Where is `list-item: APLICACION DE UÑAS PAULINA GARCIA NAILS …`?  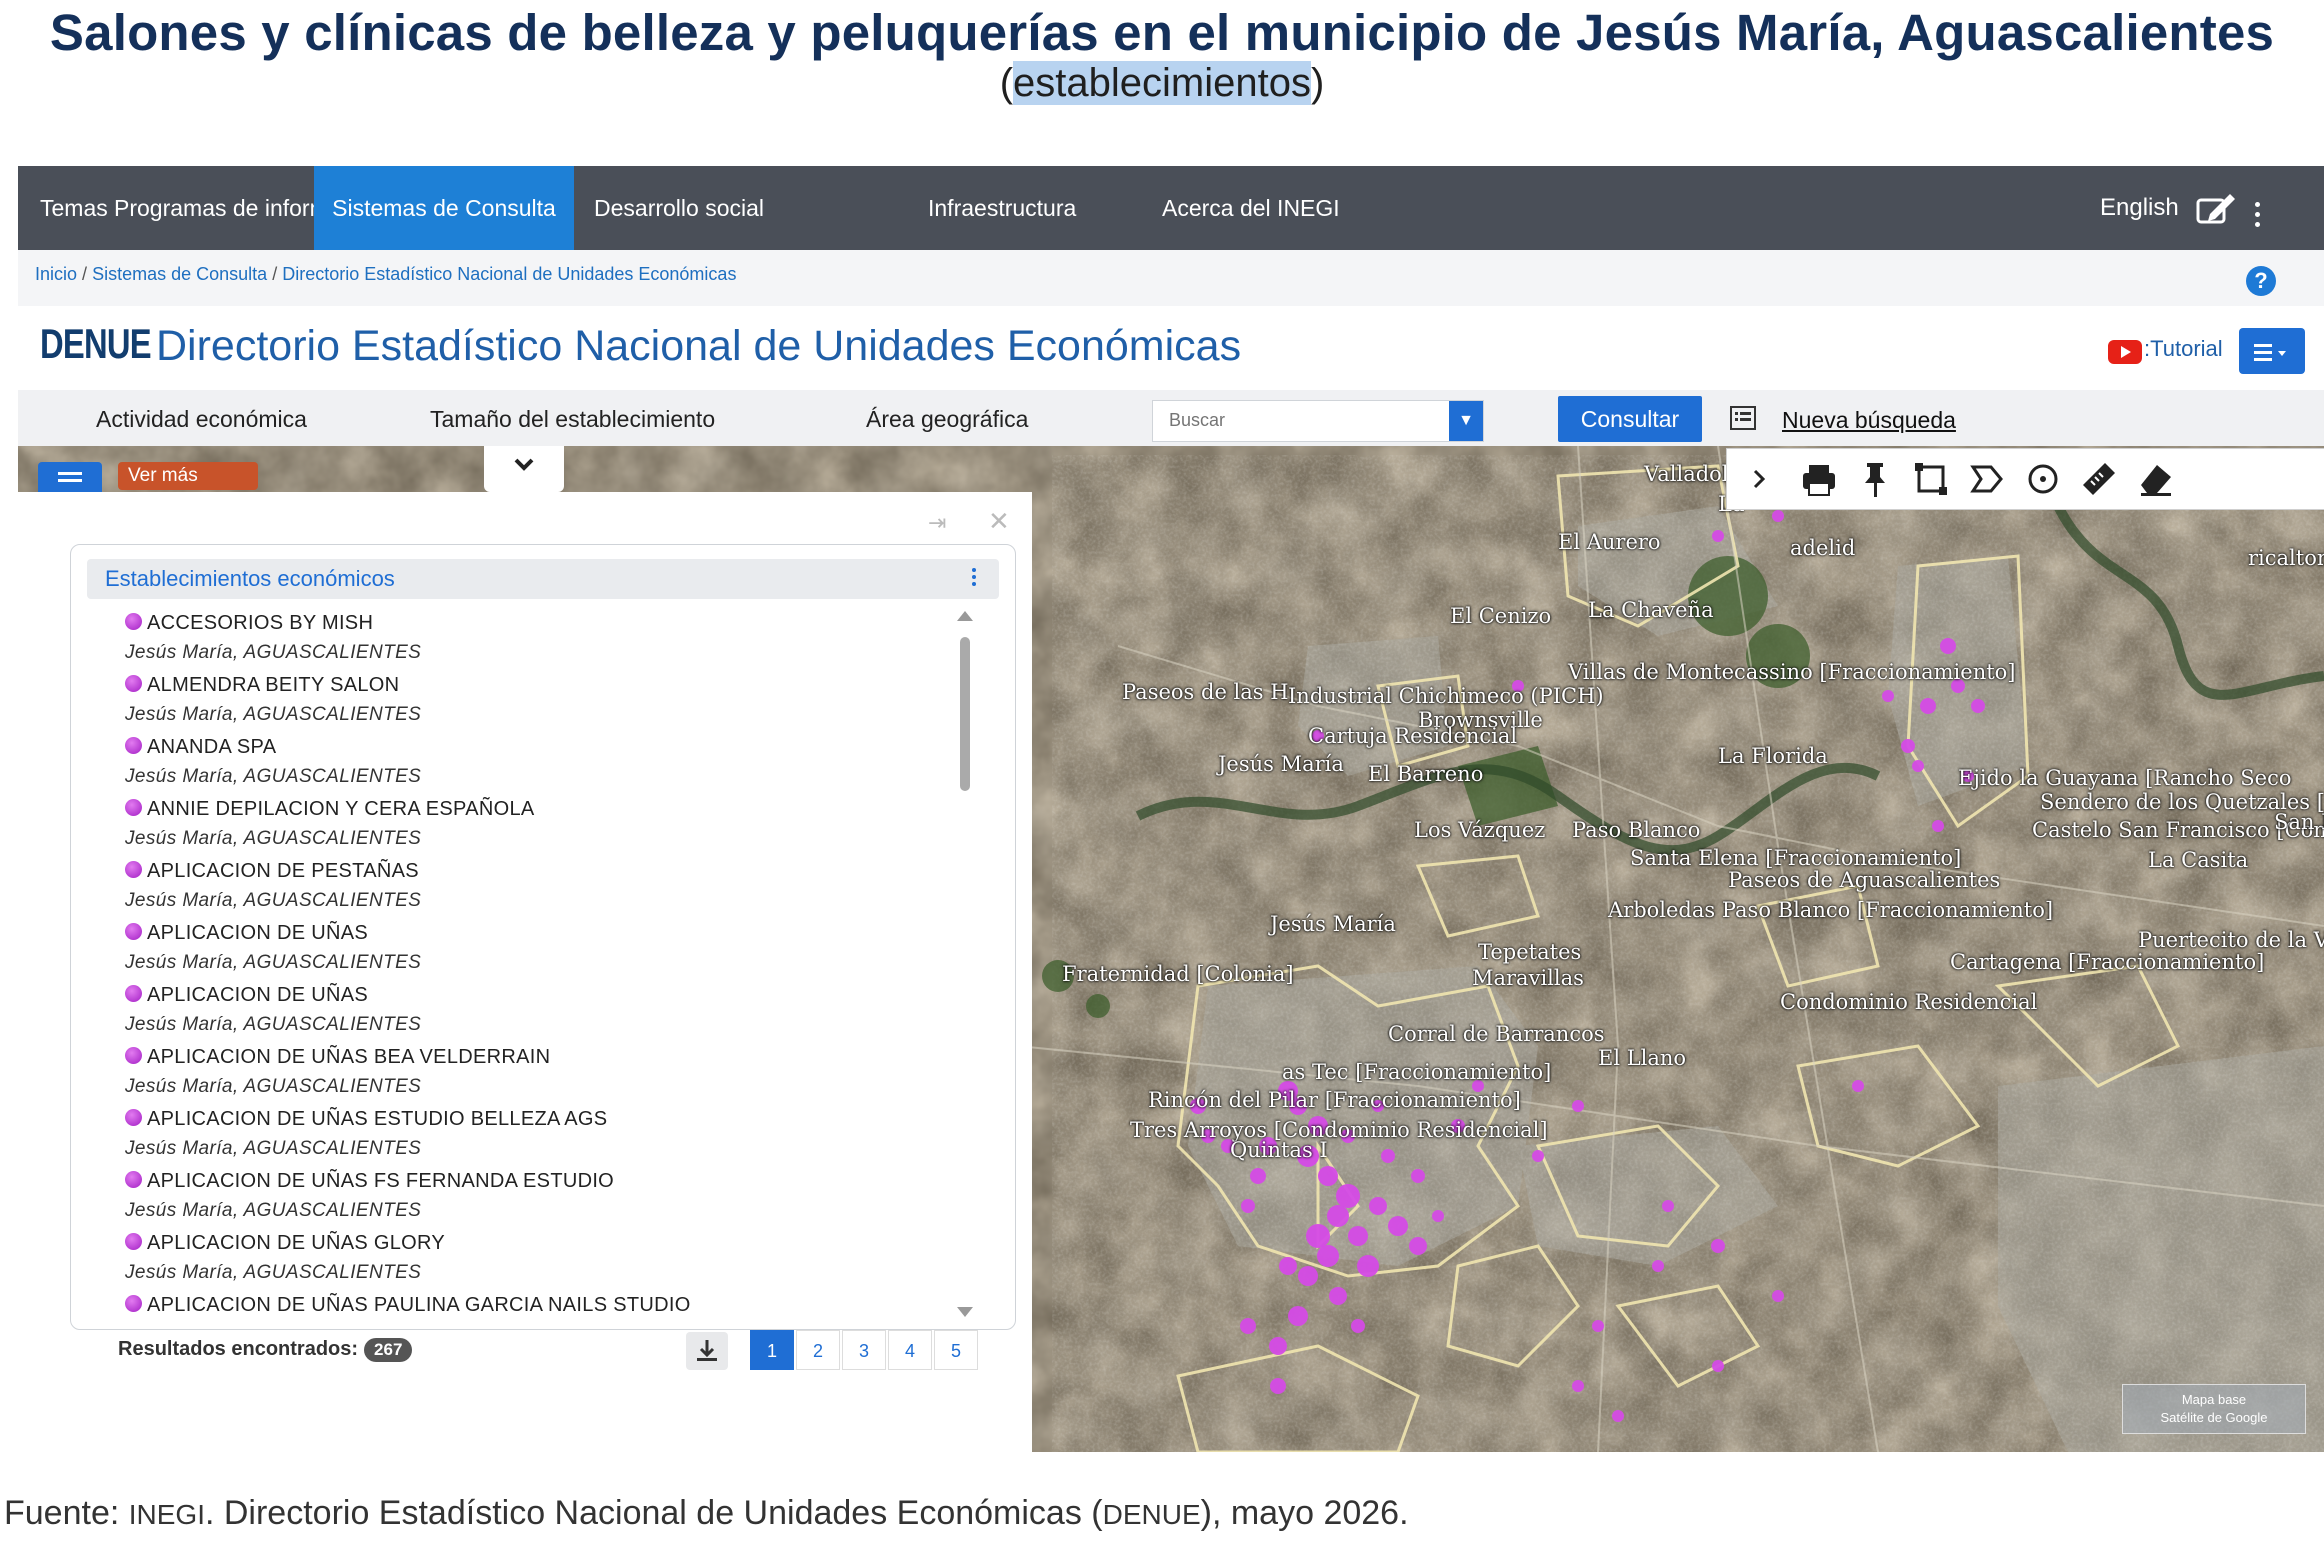
list-item: APLICACION DE UÑAS PAULINA GARCIA NAILS … is located at coordinates (535, 1308).